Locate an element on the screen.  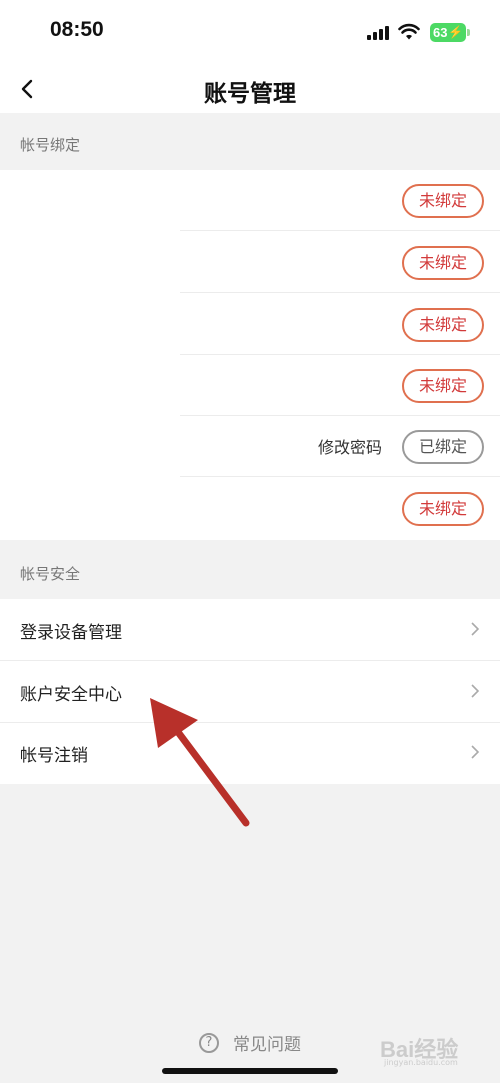
signal-icon is located at coordinates (378, 33).